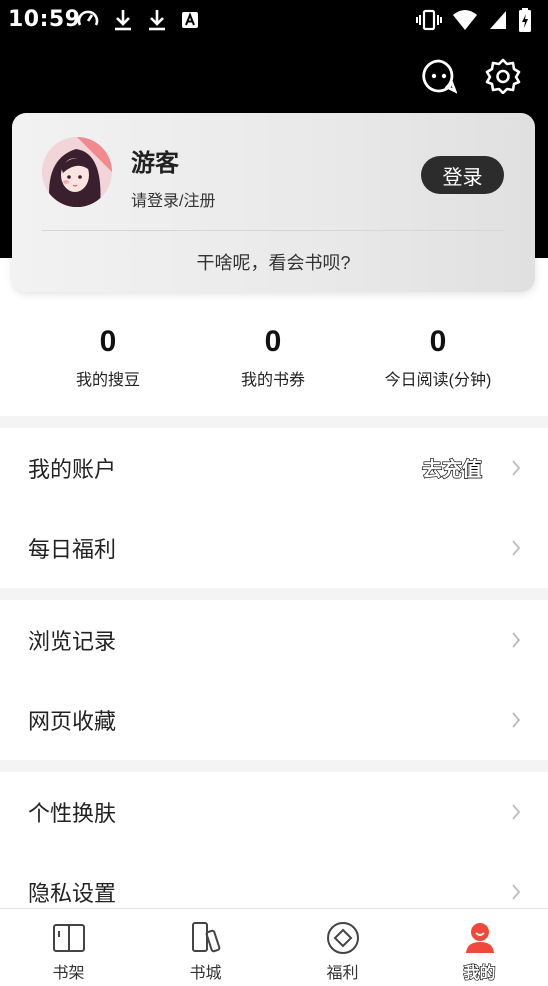  I want to click on menu-item-label: 个性换肤, so click(72, 813).